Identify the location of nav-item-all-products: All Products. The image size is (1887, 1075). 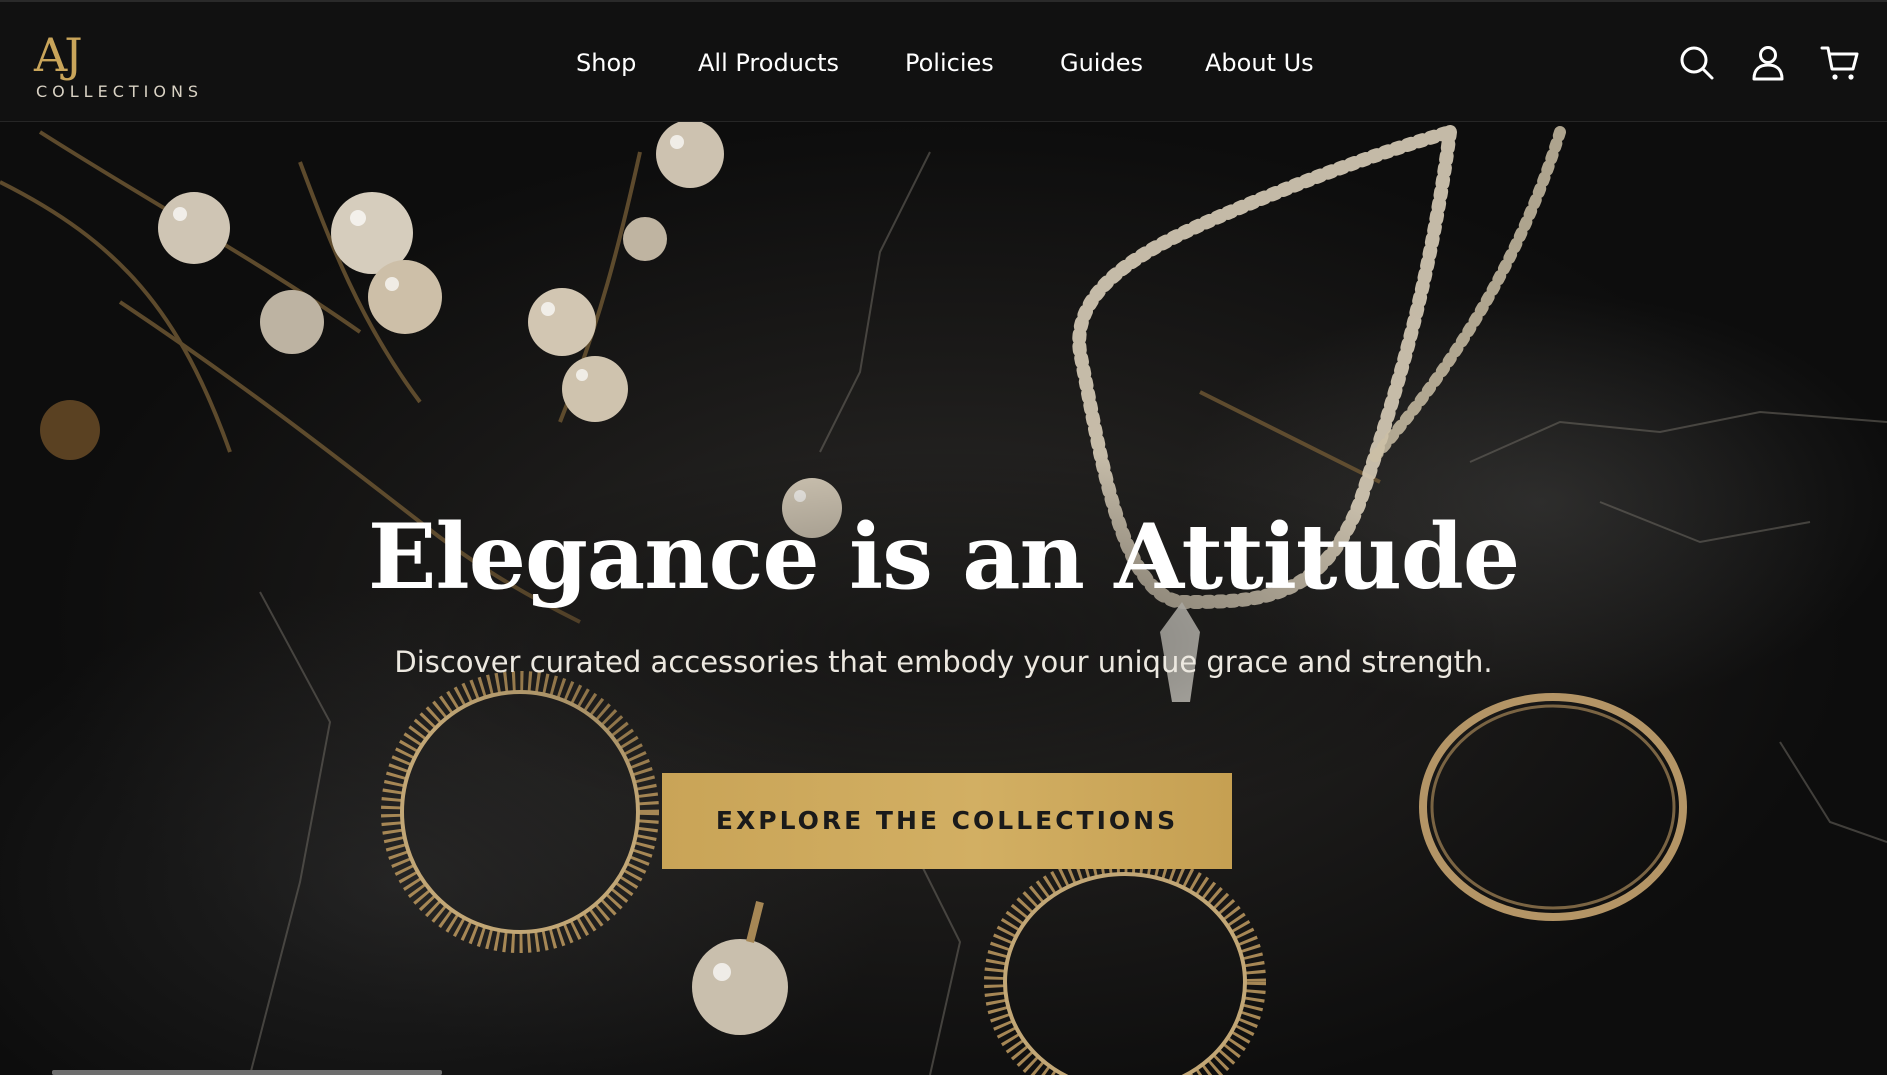
(768, 63).